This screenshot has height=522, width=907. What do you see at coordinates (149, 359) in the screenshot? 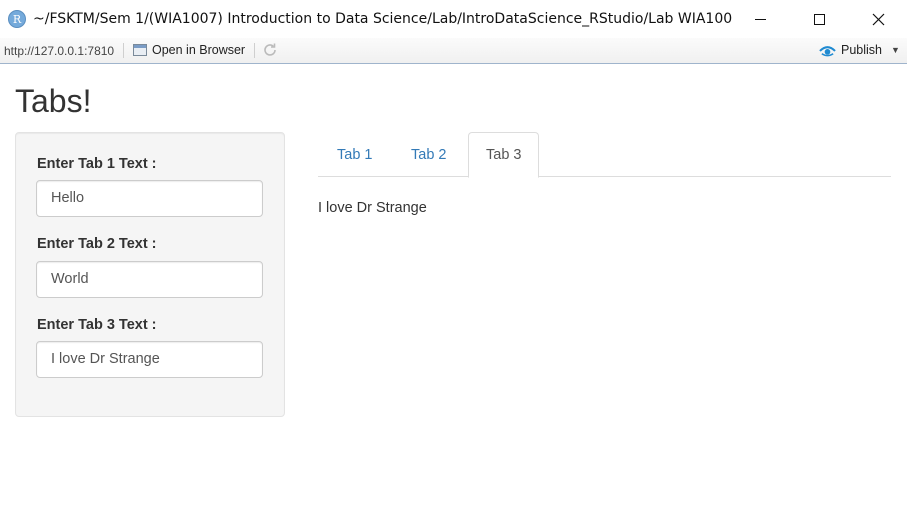
I see `tab3-text-input: I love Dr Strange` at bounding box center [149, 359].